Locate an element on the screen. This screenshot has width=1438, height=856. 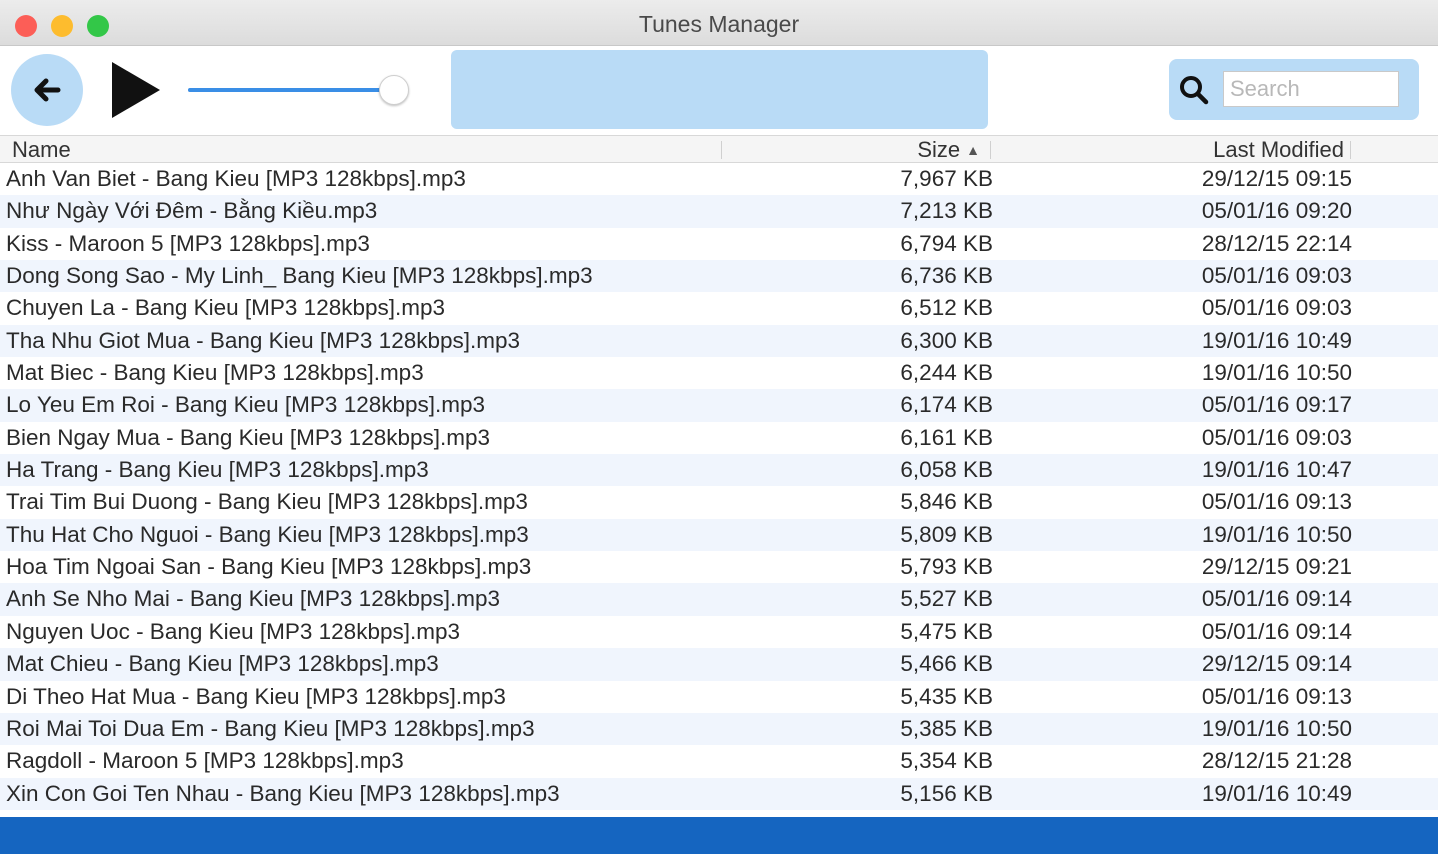
cell-size: 6,244 KB is located at coordinates (946, 373).